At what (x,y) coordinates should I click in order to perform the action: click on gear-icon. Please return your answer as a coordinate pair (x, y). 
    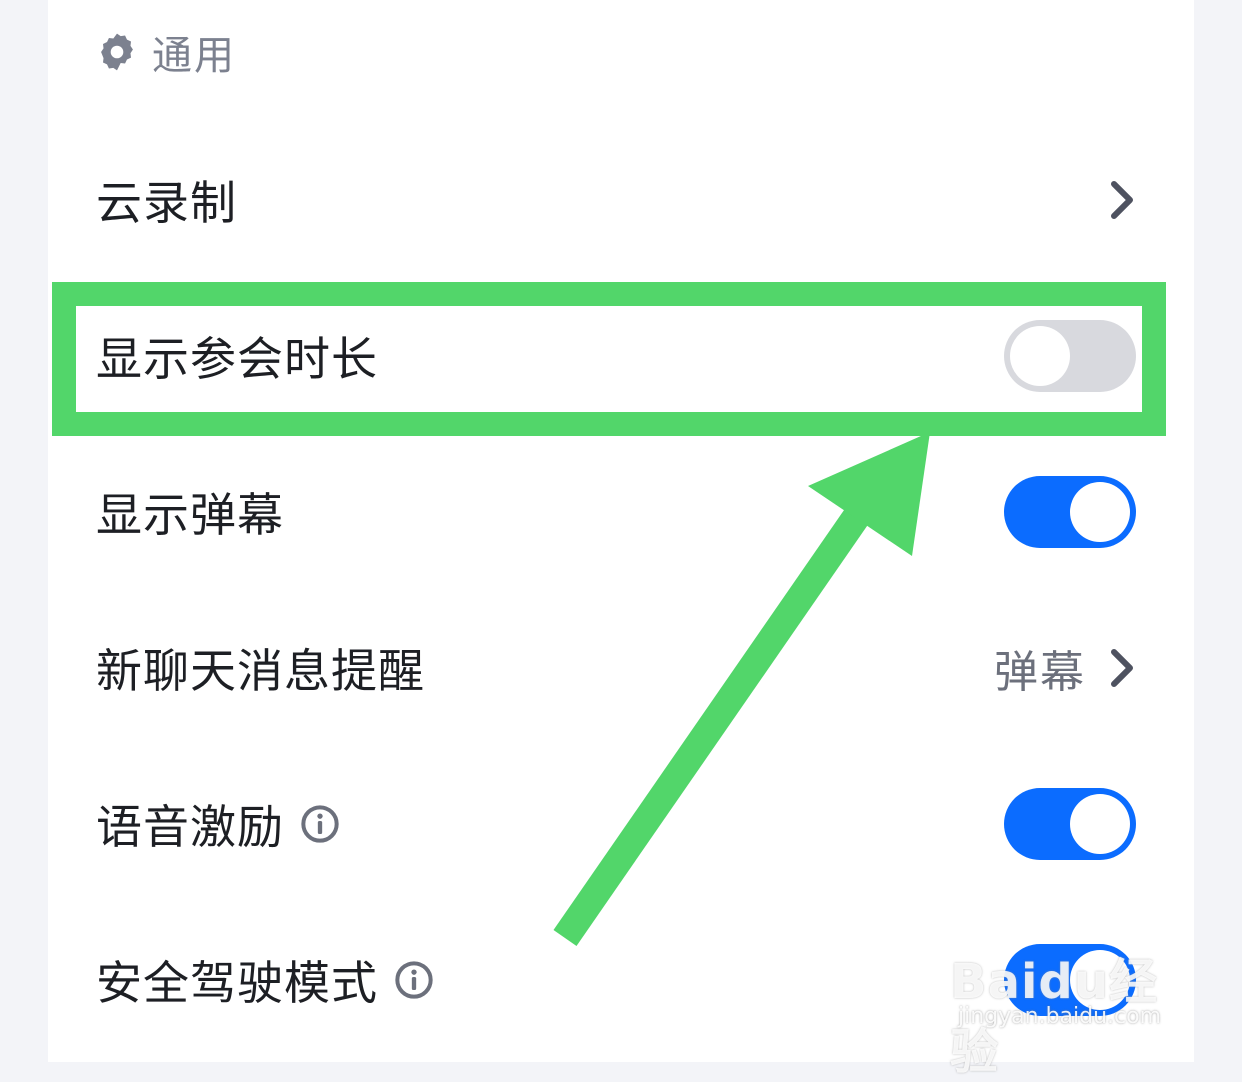
    Looking at the image, I should click on (117, 52).